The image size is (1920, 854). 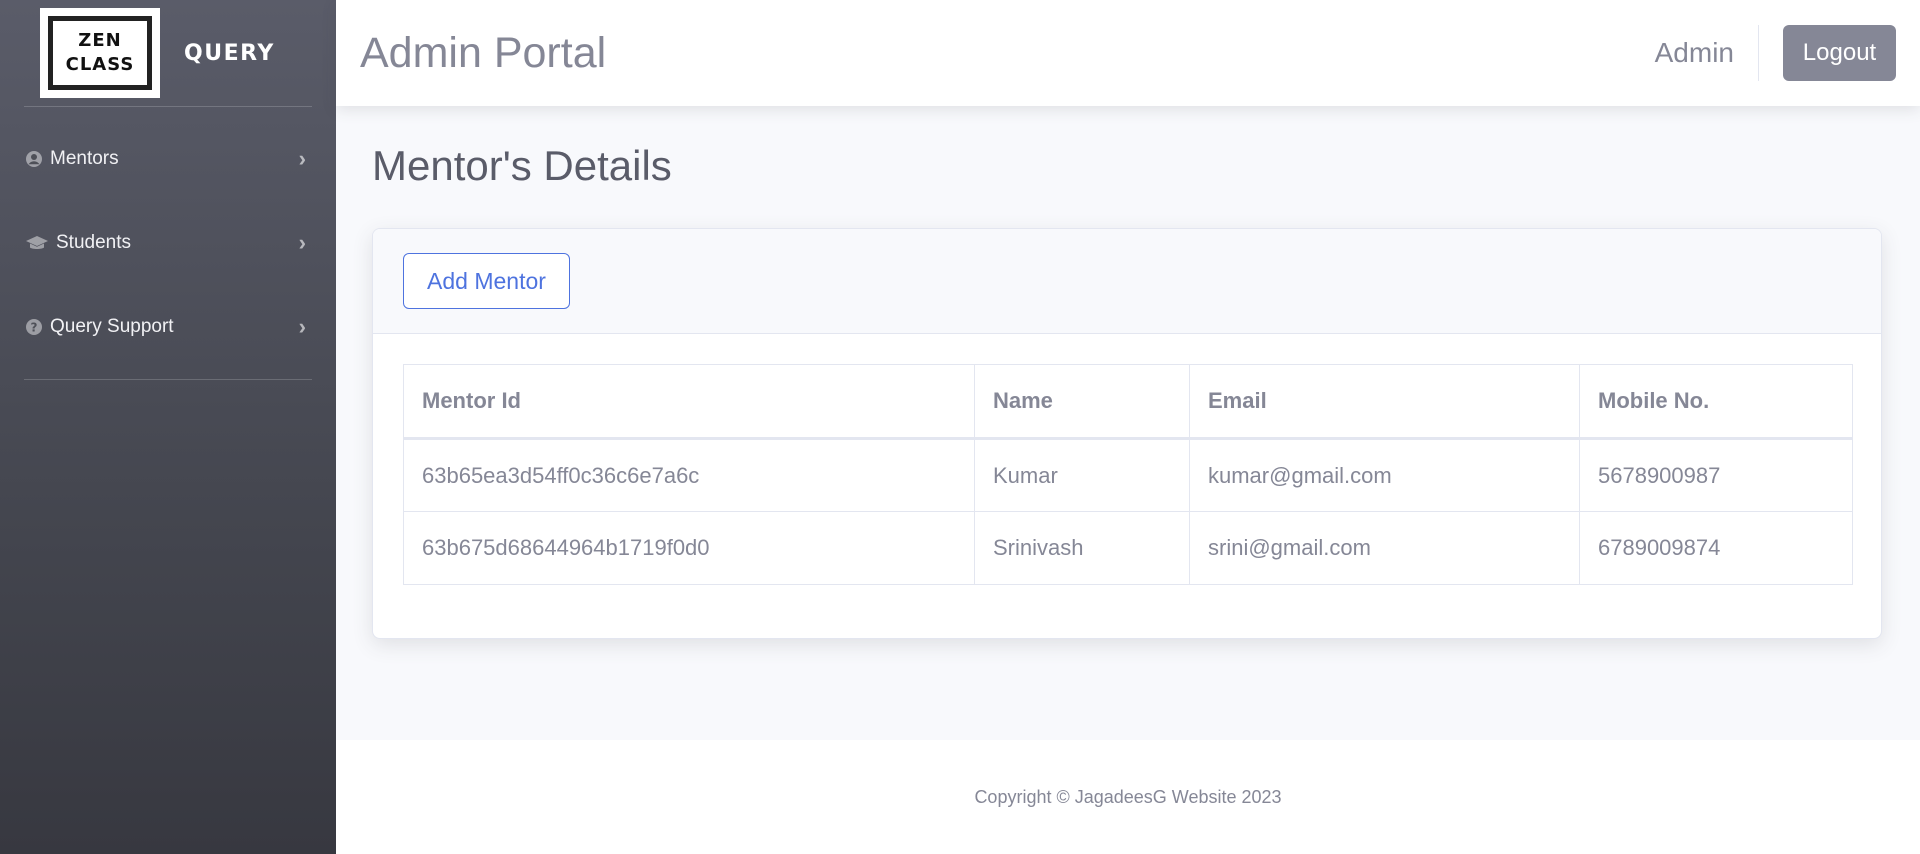 What do you see at coordinates (1839, 53) in the screenshot?
I see `logout-button: Logout` at bounding box center [1839, 53].